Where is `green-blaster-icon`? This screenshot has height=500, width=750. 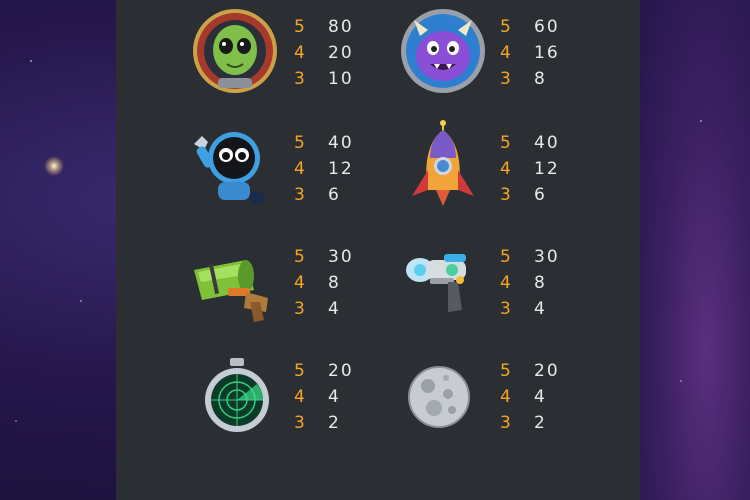
green-blaster-icon is located at coordinates (233, 287).